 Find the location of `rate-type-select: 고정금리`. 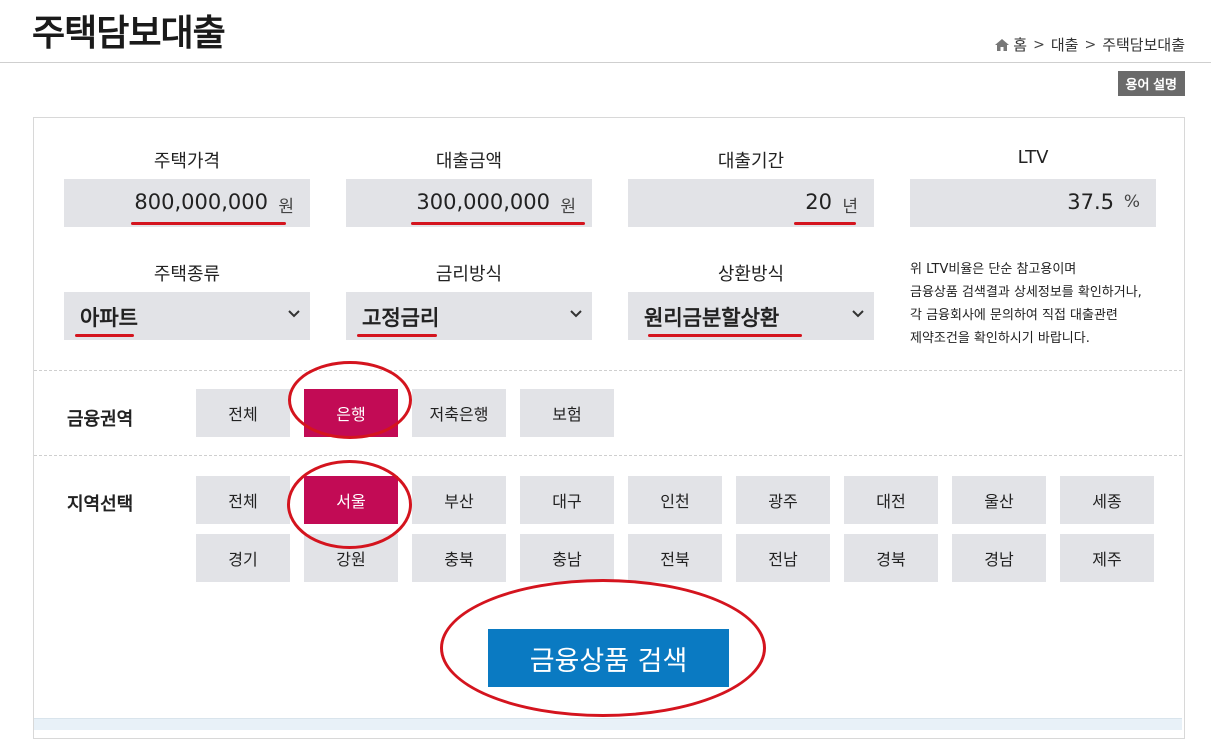

rate-type-select: 고정금리 is located at coordinates (469, 316).